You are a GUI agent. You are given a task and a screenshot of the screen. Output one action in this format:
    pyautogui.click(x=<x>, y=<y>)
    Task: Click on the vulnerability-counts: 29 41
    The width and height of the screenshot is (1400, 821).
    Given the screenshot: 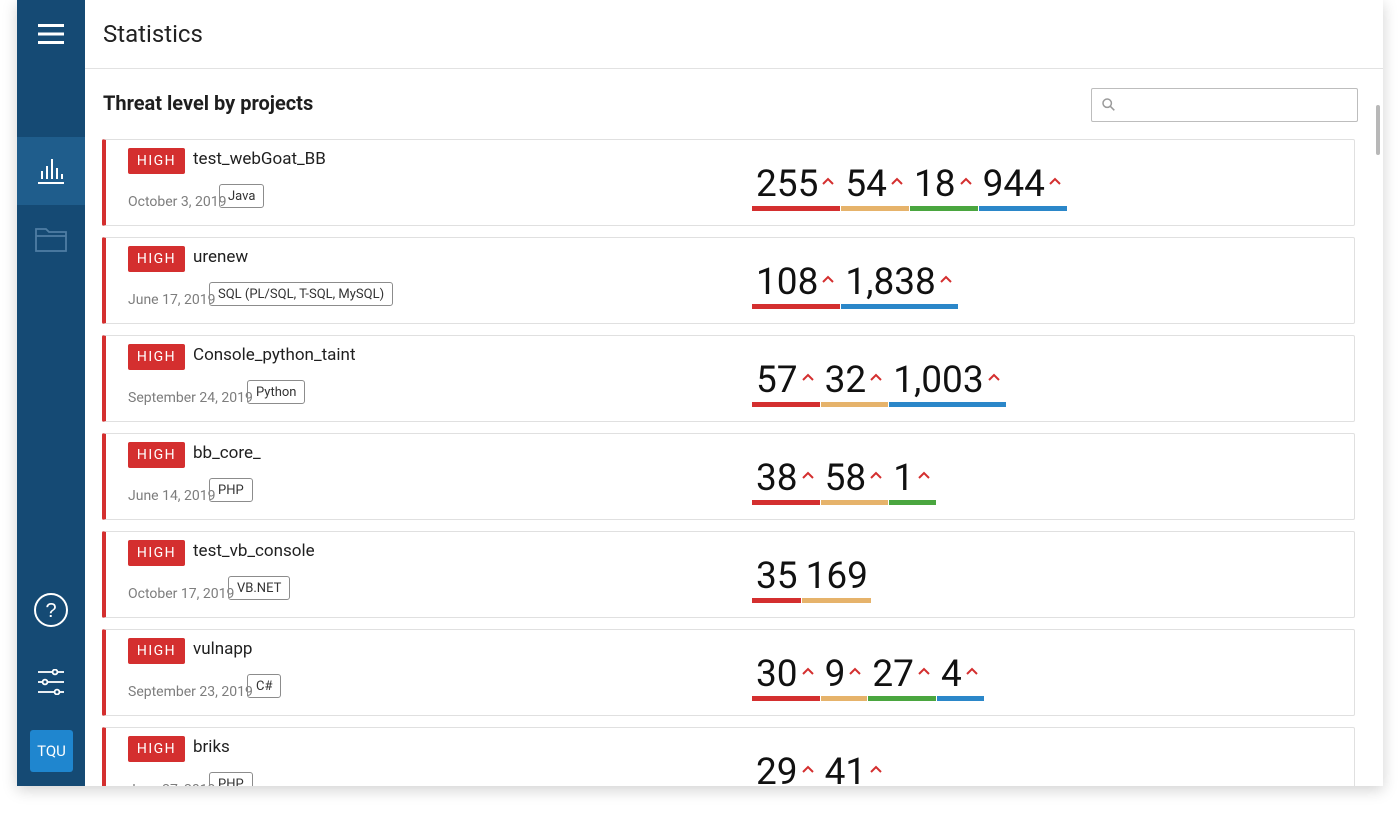 What is the action you would take?
    pyautogui.click(x=820, y=766)
    